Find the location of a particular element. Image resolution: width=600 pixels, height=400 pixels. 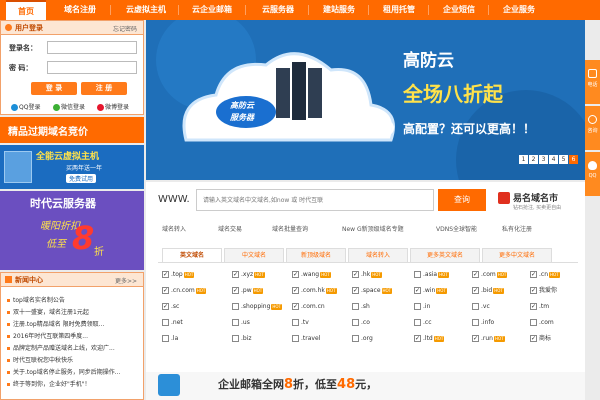

hero-page-dot: 3 is located at coordinates (543, 159).